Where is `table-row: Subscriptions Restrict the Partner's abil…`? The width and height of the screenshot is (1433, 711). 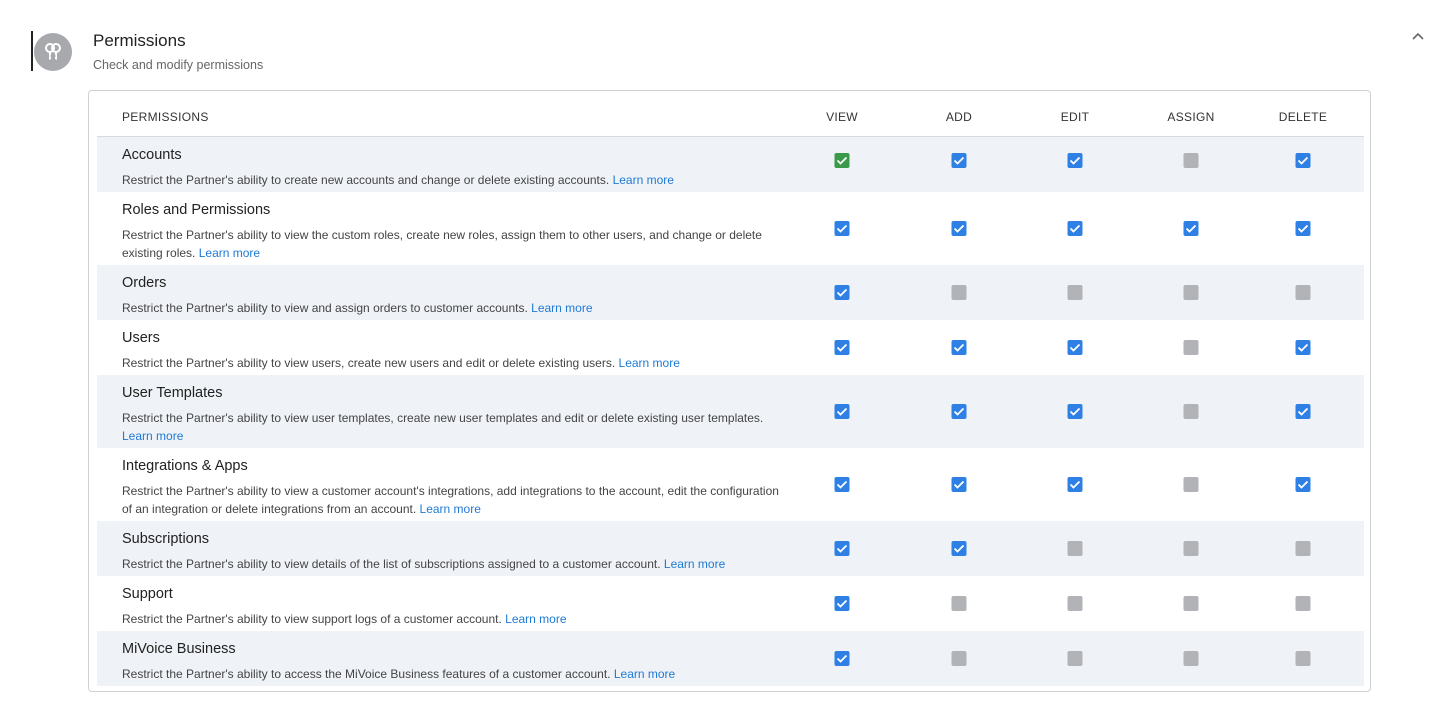 table-row: Subscriptions Restrict the Partner's abil… is located at coordinates (730, 548).